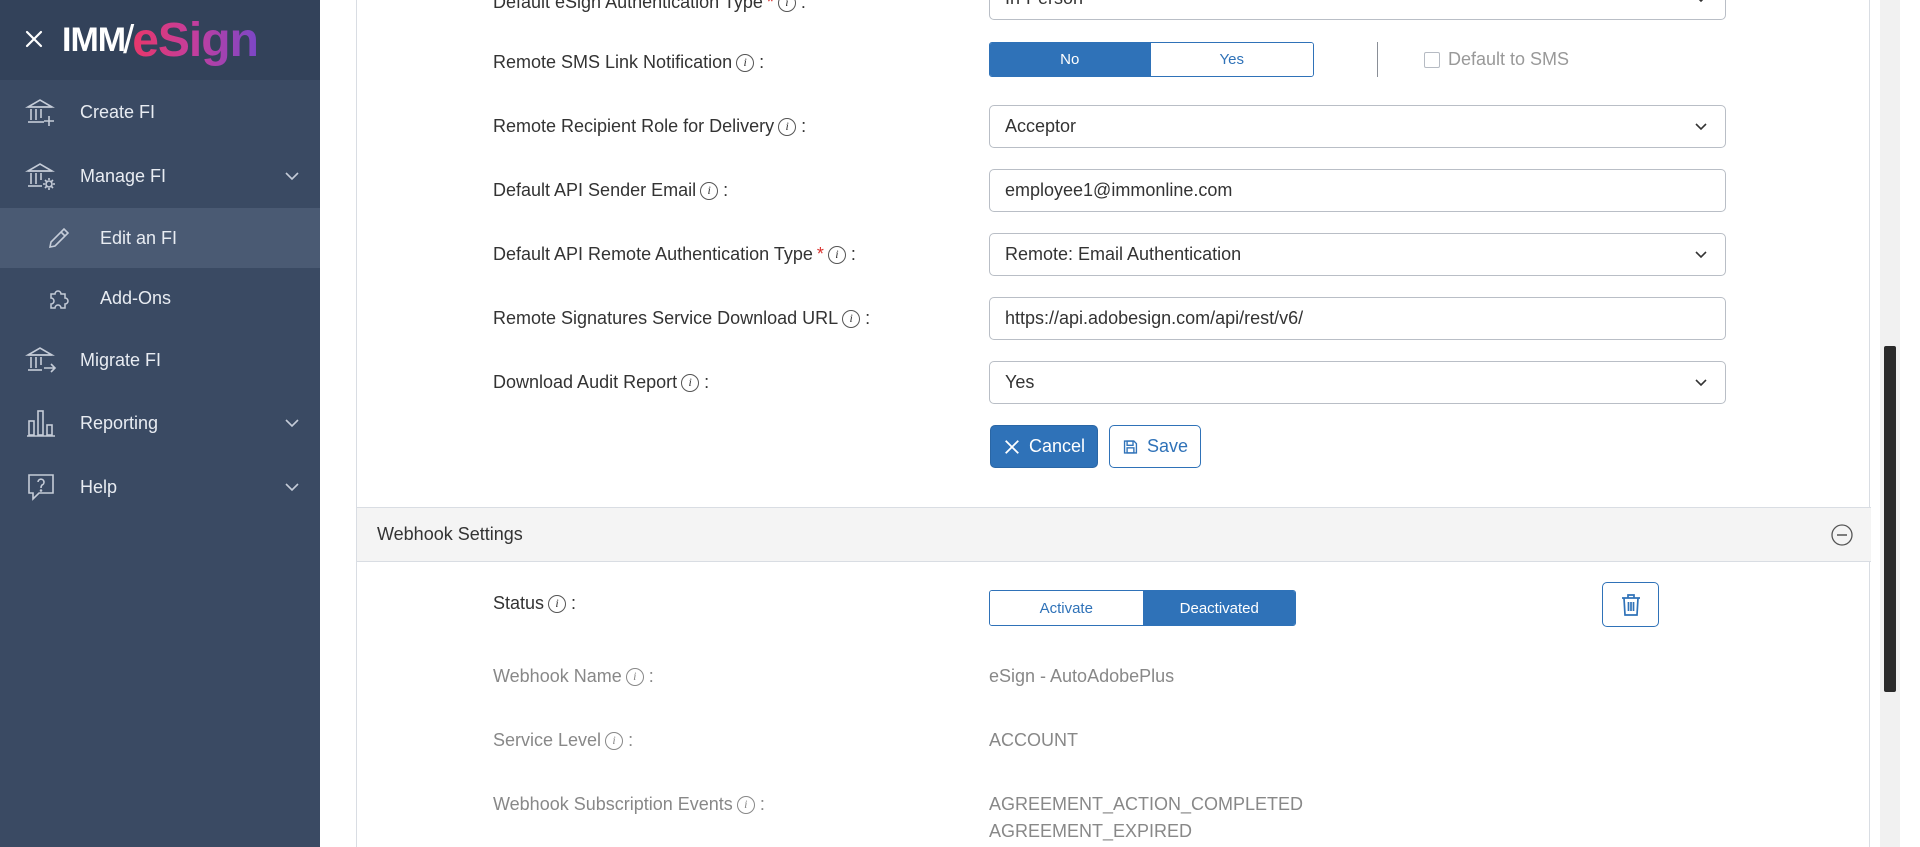 The width and height of the screenshot is (1920, 847). I want to click on service-level-value: ACCOUNT, so click(1033, 740).